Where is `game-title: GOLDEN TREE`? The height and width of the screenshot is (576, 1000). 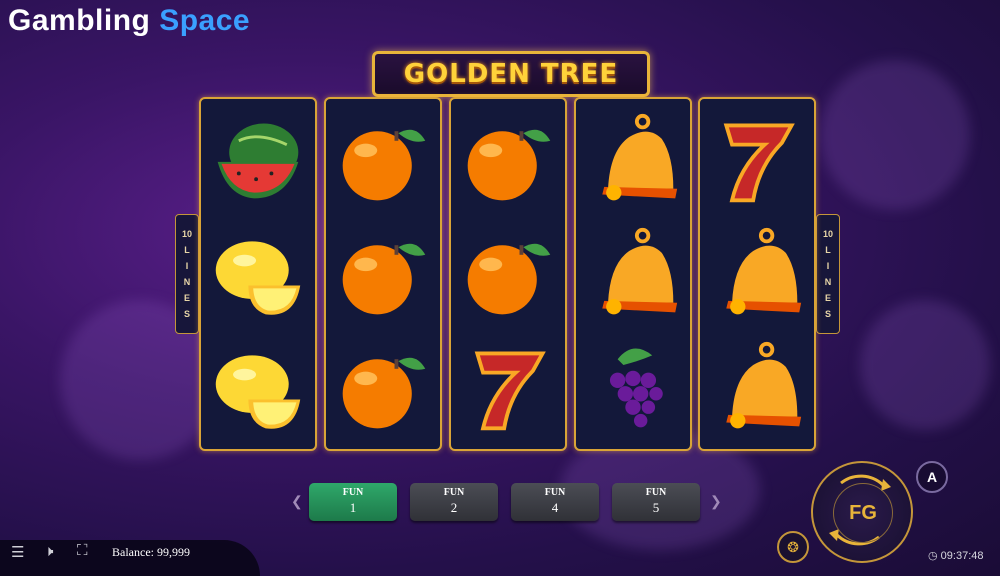 game-title: GOLDEN TREE is located at coordinates (511, 74).